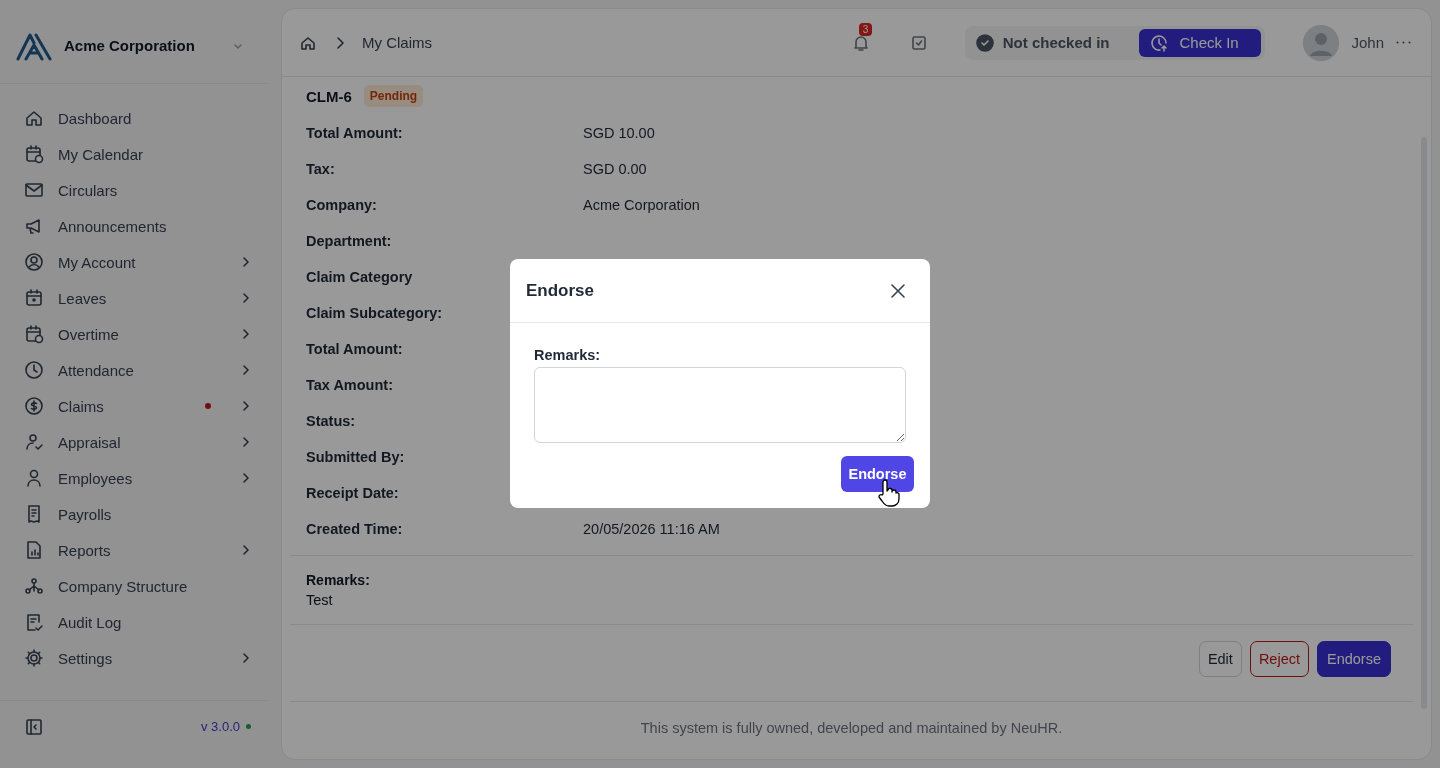 The height and width of the screenshot is (768, 1440). Describe the element at coordinates (1403, 42) in the screenshot. I see `more-icon` at that location.